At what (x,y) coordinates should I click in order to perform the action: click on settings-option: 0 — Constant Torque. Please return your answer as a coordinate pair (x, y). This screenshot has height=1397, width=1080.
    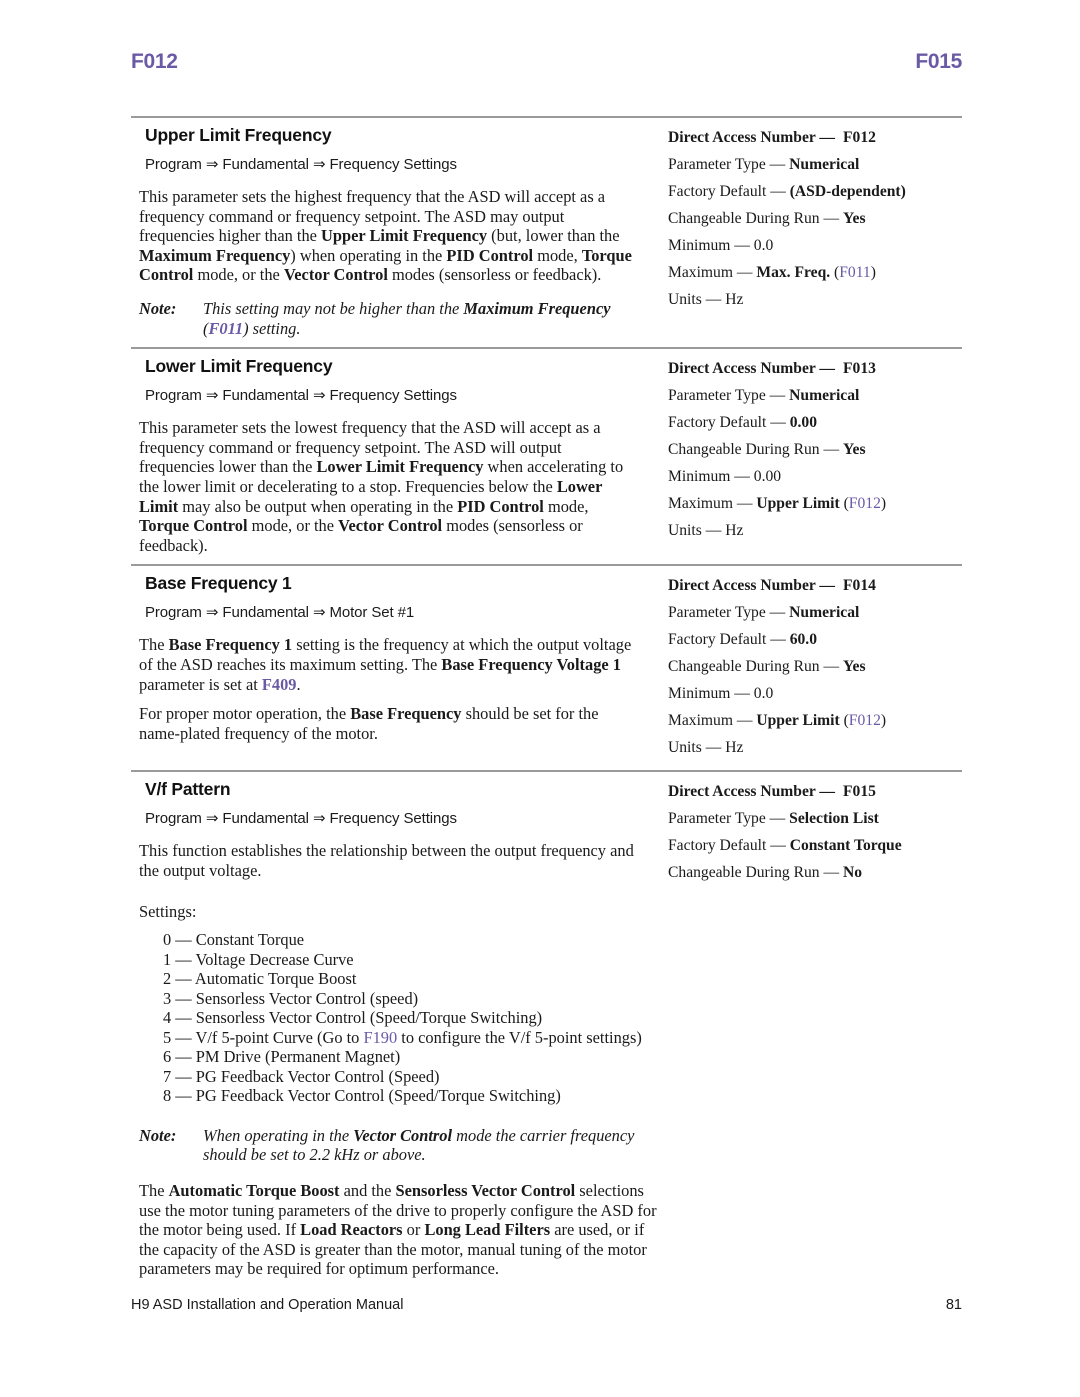
    Looking at the image, I should click on (234, 940).